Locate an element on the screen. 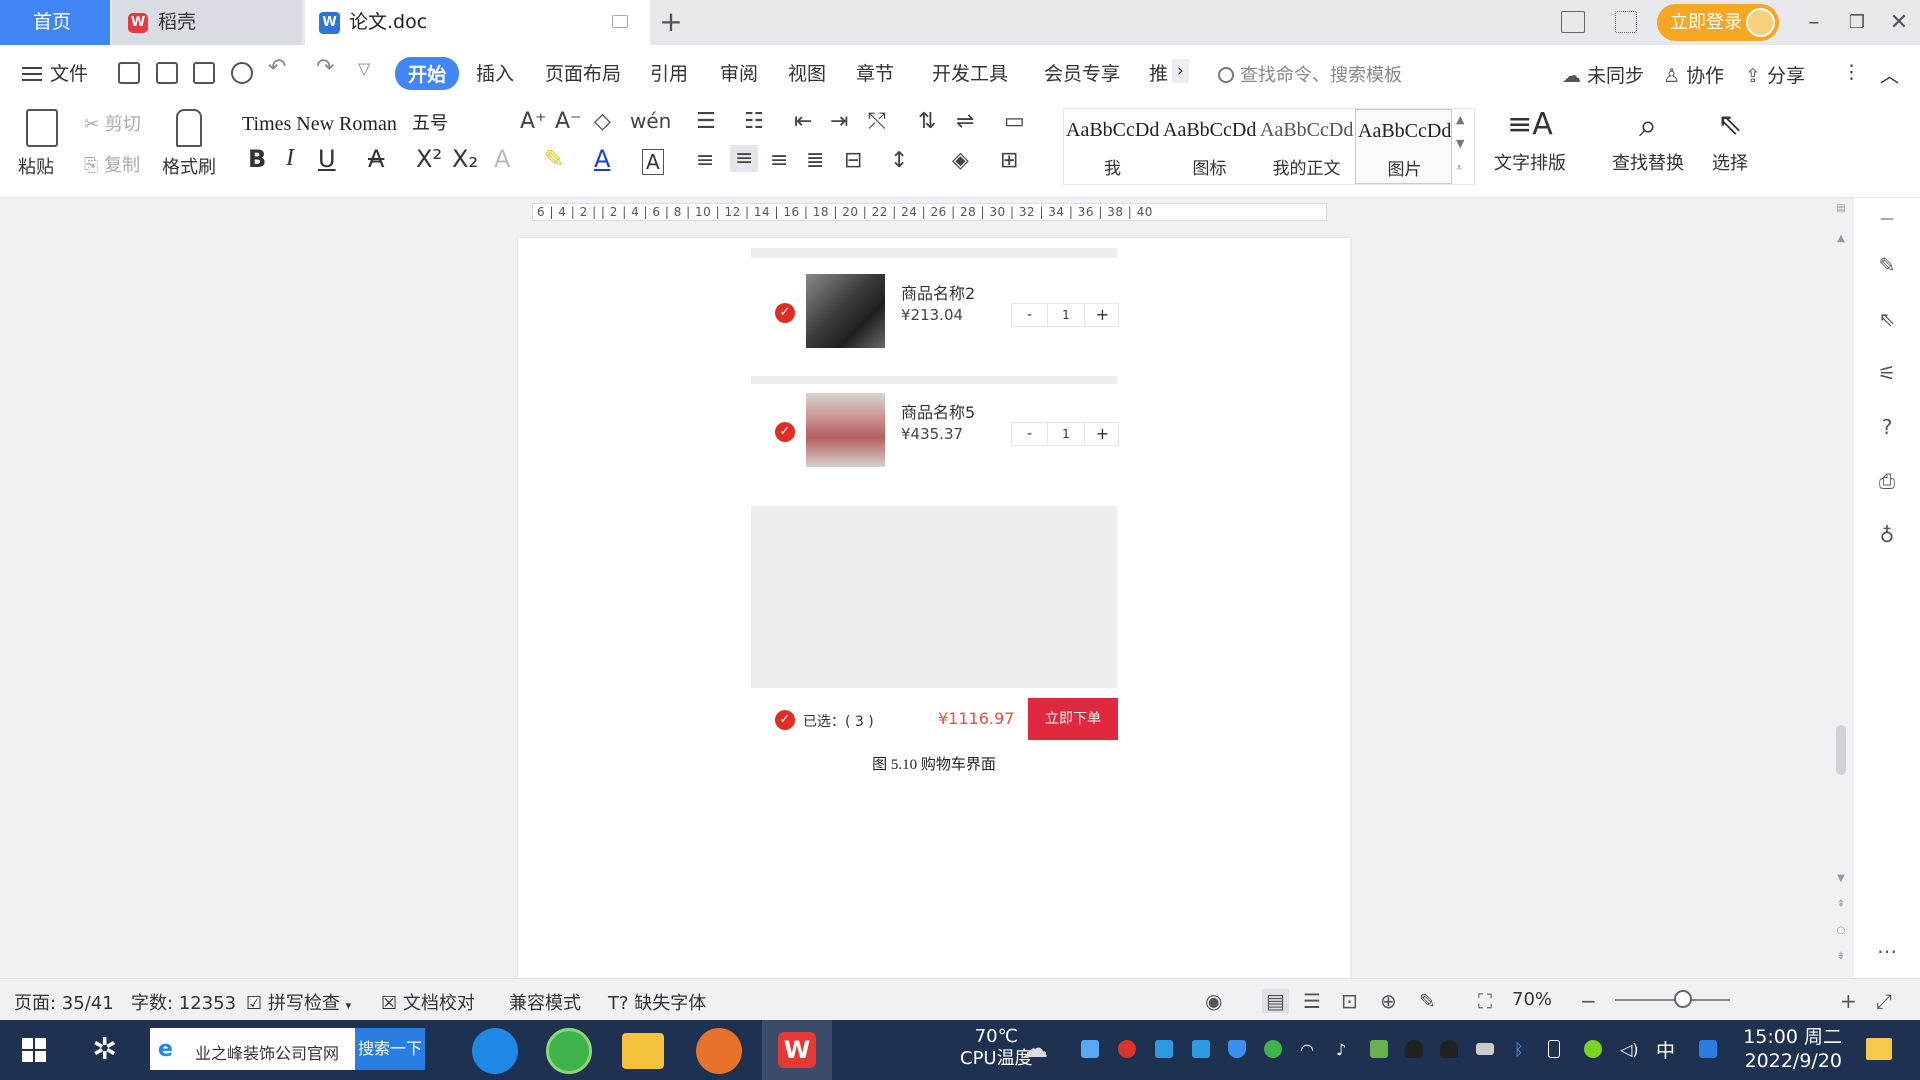  zoom-slider-knob is located at coordinates (1683, 999).